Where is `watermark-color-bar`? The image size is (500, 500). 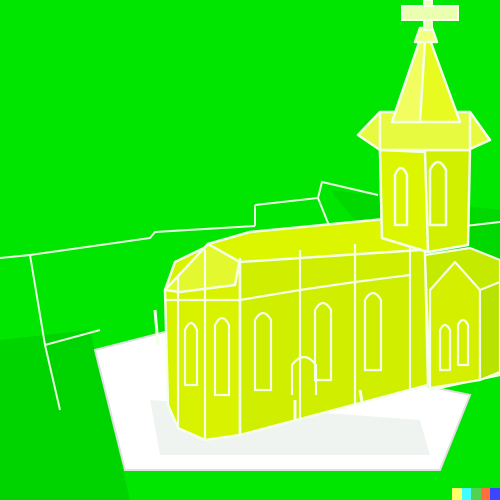
watermark-color-bar is located at coordinates (476, 494).